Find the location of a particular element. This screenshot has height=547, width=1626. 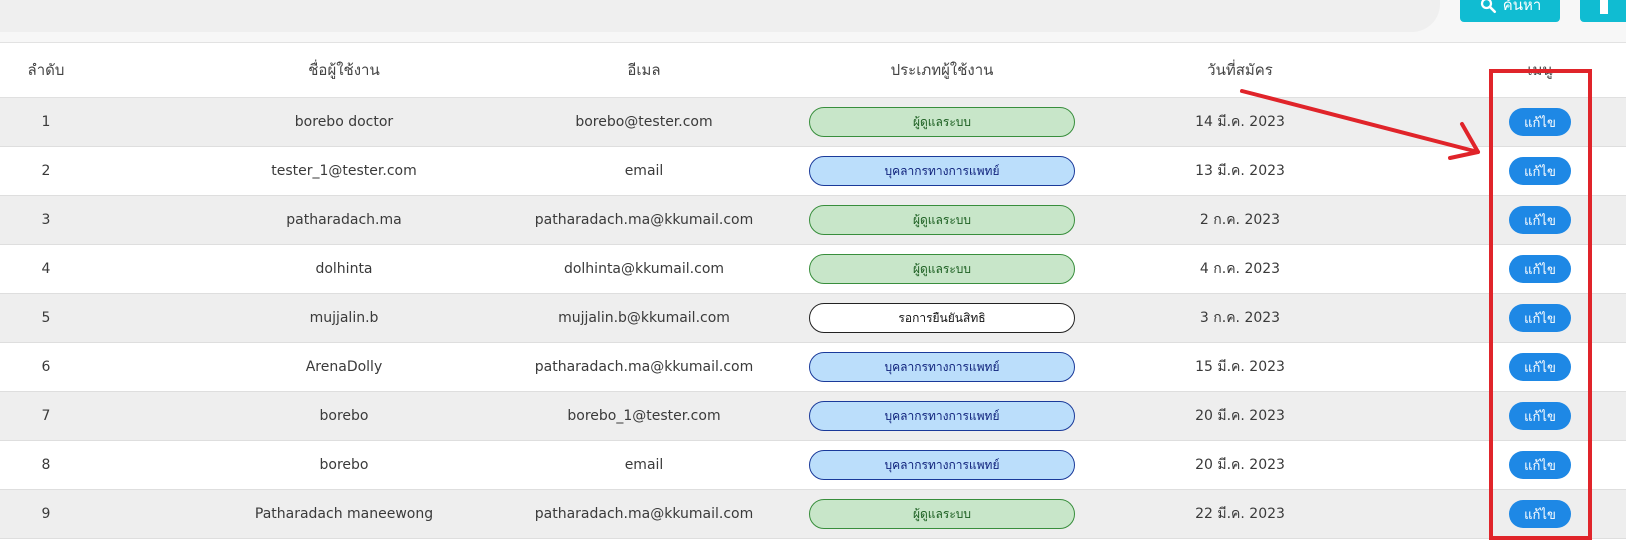

search-input is located at coordinates (720, 16).